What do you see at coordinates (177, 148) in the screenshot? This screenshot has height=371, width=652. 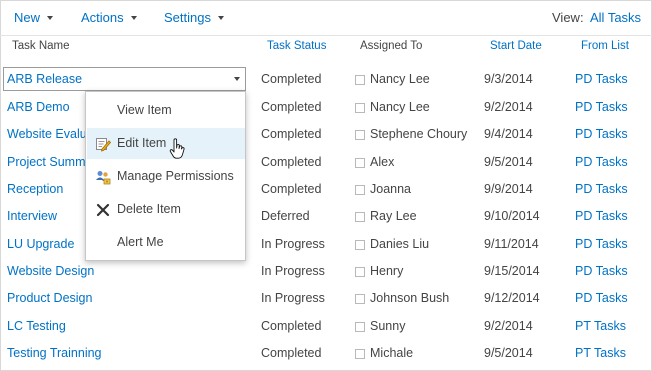 I see `hand-cursor-icon` at bounding box center [177, 148].